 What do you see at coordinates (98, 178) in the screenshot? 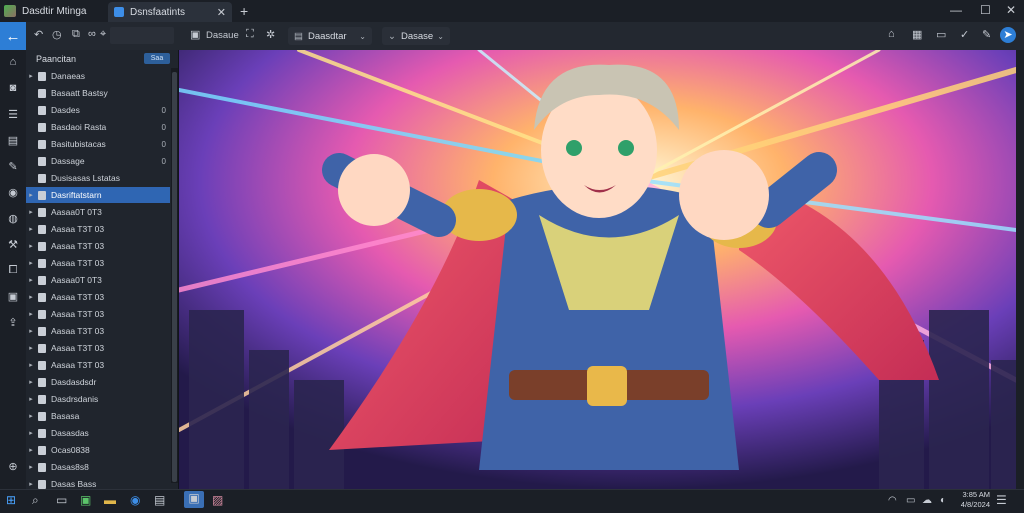
I see `tree-item: Dusisasas Lstatas` at bounding box center [98, 178].